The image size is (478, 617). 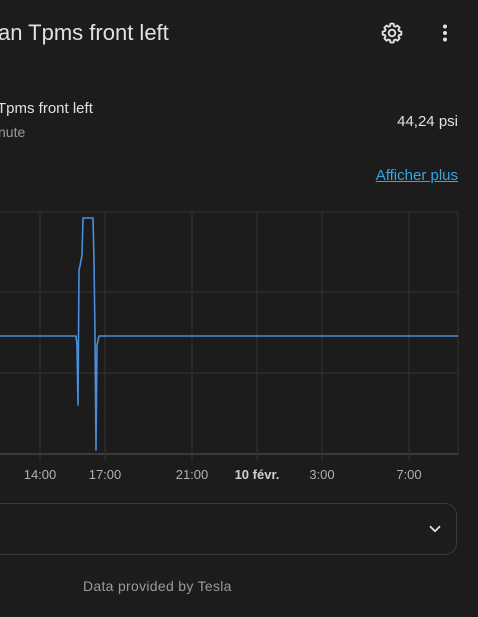 I want to click on dots-vertical-icon, so click(x=445, y=33).